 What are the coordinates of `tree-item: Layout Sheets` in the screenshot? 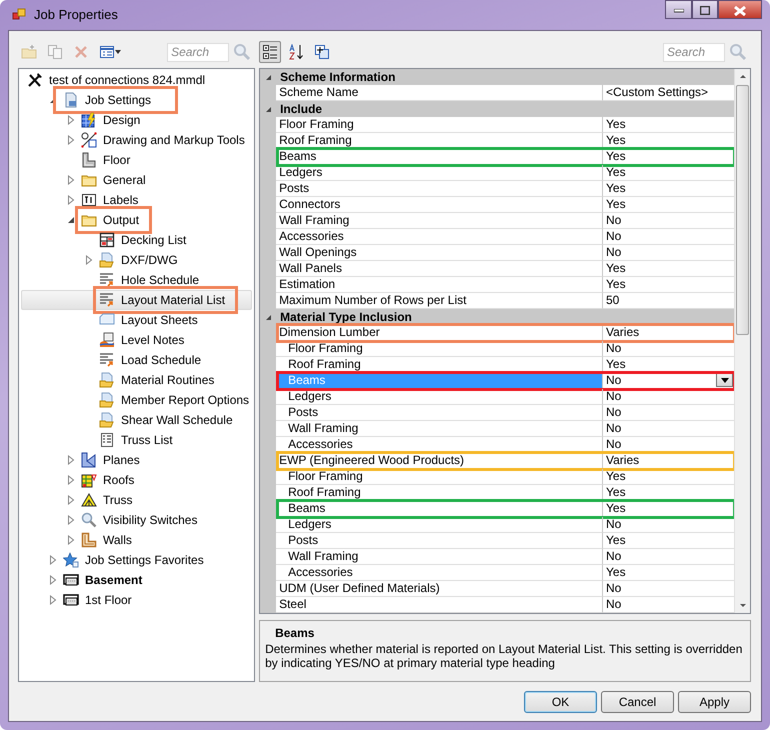 It's located at (136, 320).